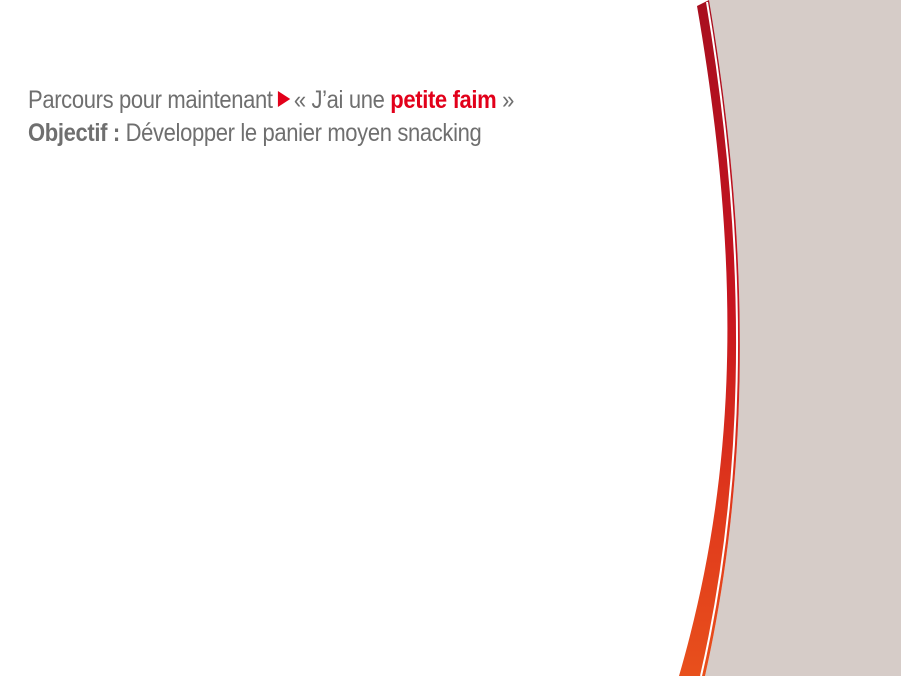 This screenshot has height=676, width=901. Describe the element at coordinates (303, 133) in the screenshot. I see `objective-text: Développer le panier moyen snacking` at that location.